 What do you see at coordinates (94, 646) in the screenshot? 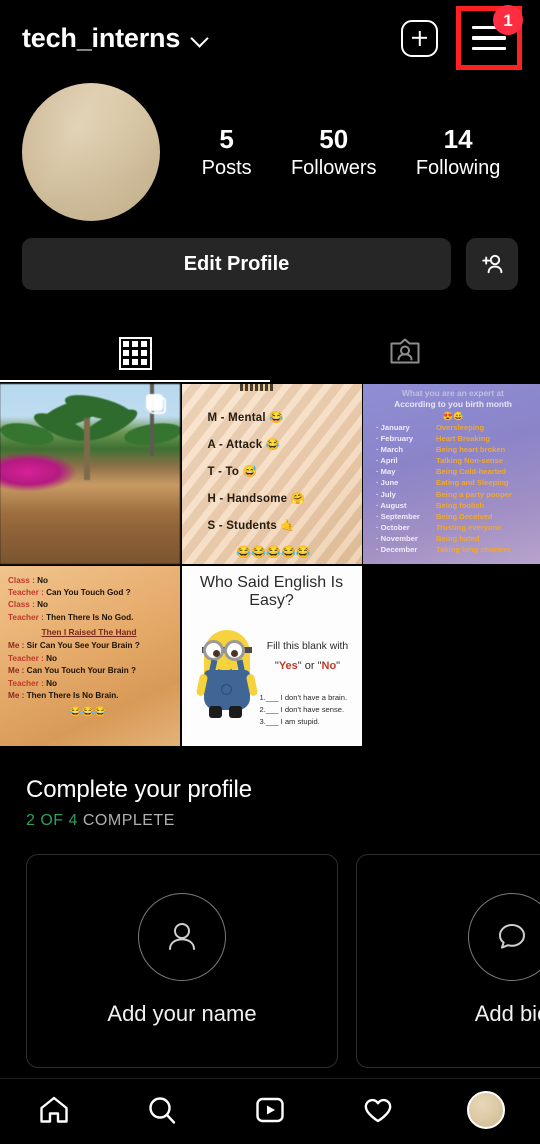
I see `joke-line: Me : Sir Can You See Your Brain ?` at bounding box center [94, 646].